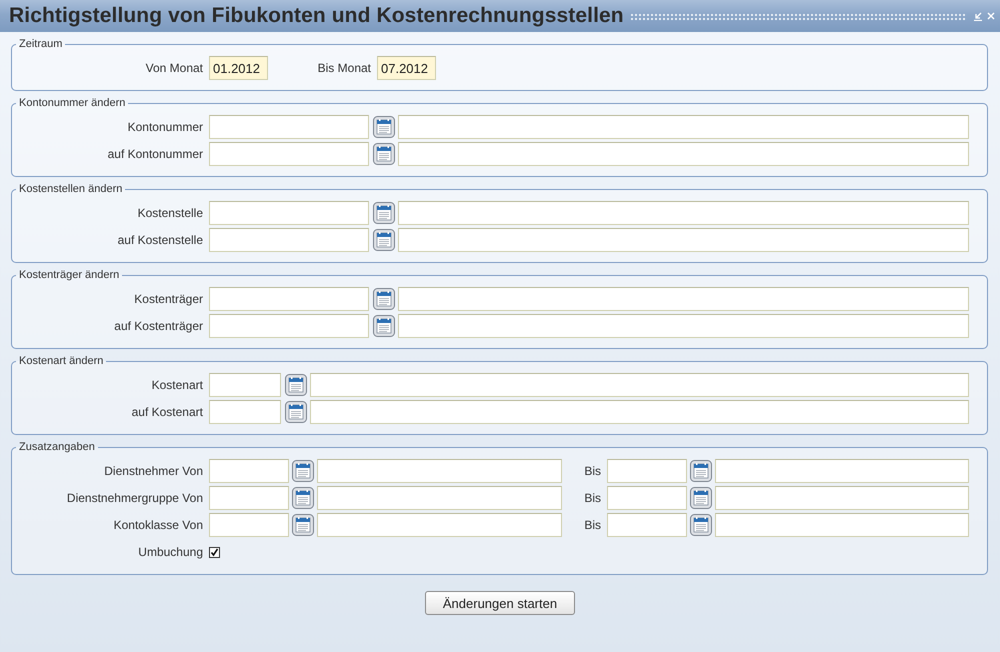 The height and width of the screenshot is (652, 1000). What do you see at coordinates (500, 603) in the screenshot?
I see `start-button: Änderungen starten` at bounding box center [500, 603].